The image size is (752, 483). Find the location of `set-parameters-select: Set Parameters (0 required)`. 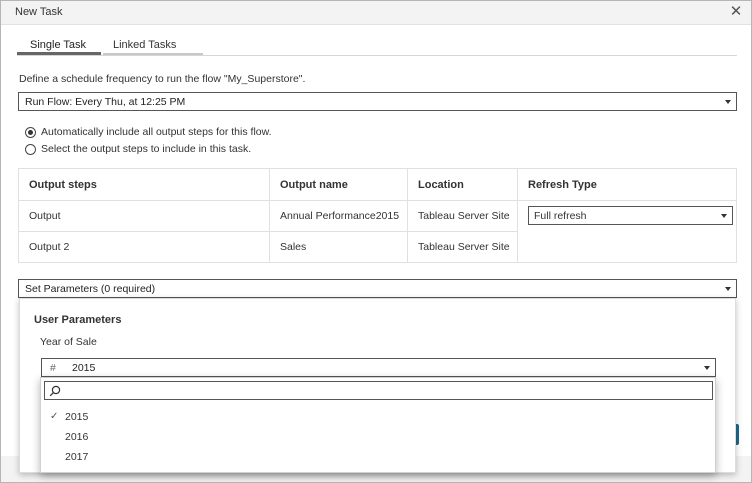

set-parameters-select: Set Parameters (0 required) is located at coordinates (377, 288).